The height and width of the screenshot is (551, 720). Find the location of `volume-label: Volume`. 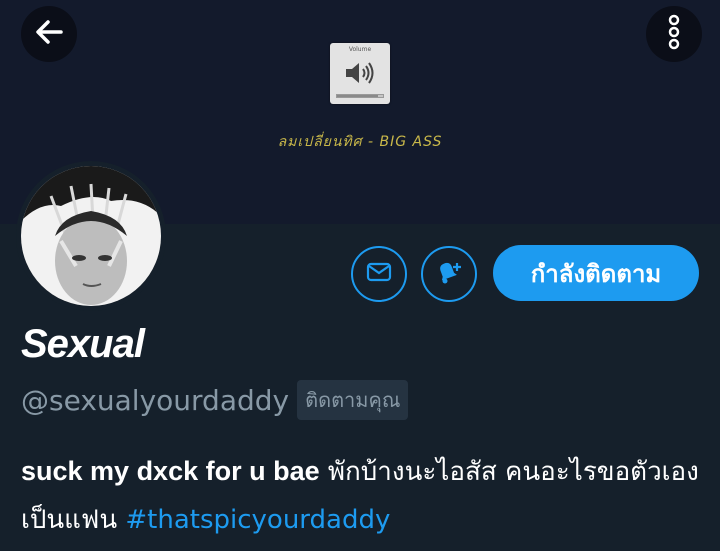

volume-label: Volume is located at coordinates (360, 49).